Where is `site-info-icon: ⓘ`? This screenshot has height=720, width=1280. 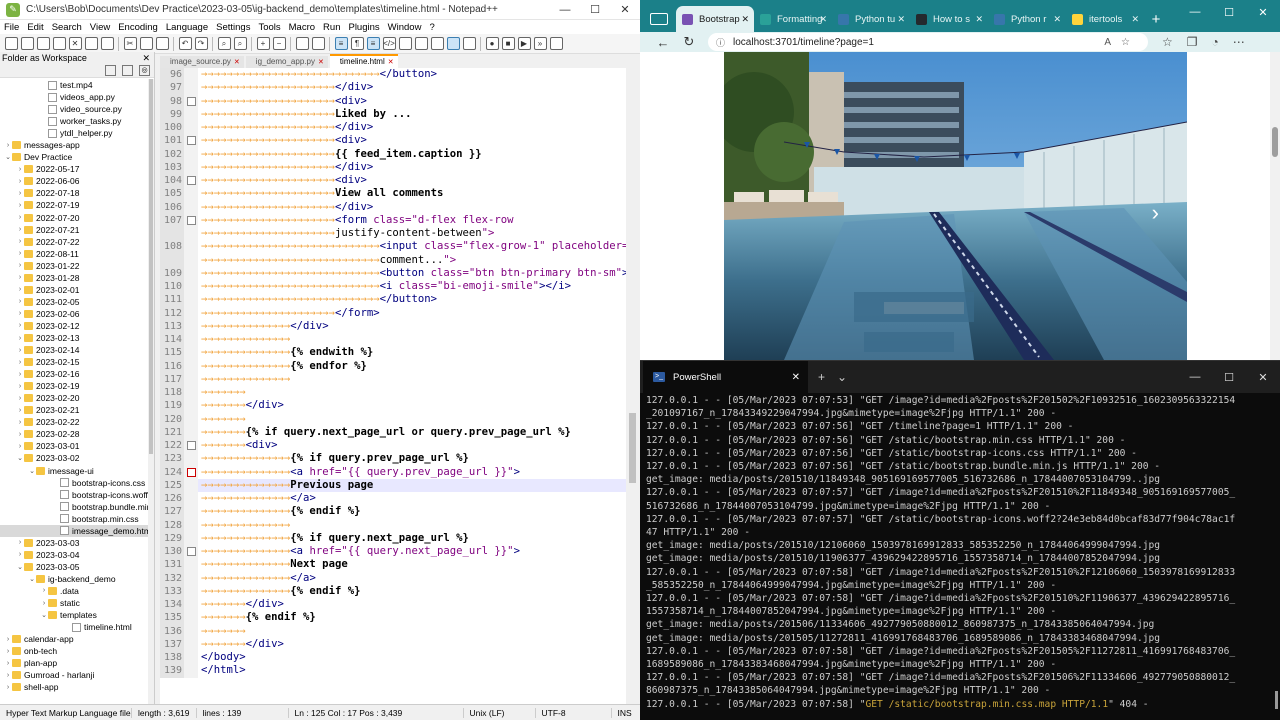 site-info-icon: ⓘ is located at coordinates (720, 42).